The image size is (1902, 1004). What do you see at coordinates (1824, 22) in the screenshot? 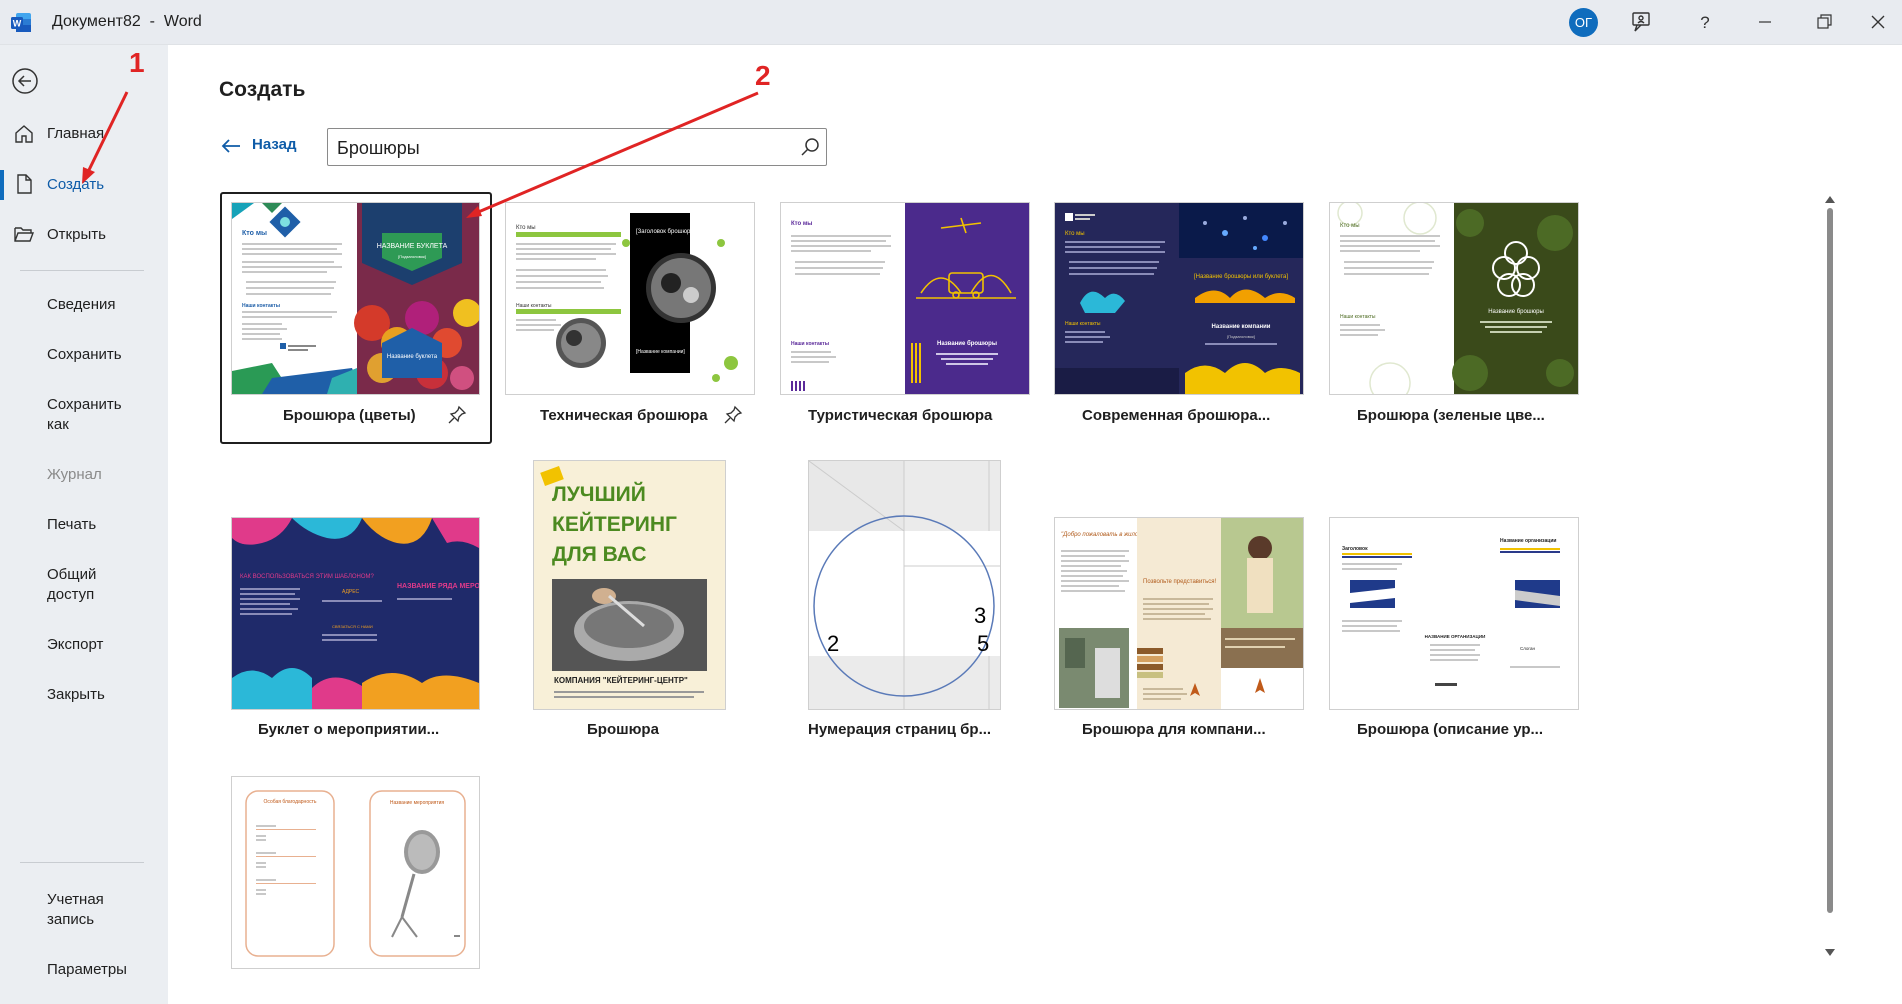
I see `restore-icon` at bounding box center [1824, 22].